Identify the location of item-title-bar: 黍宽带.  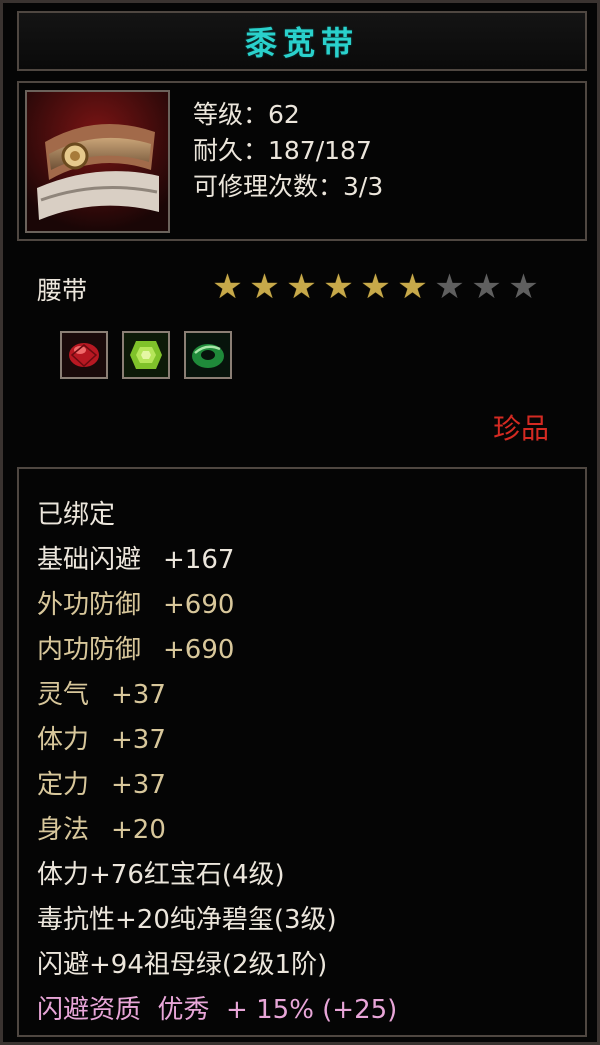
(302, 41).